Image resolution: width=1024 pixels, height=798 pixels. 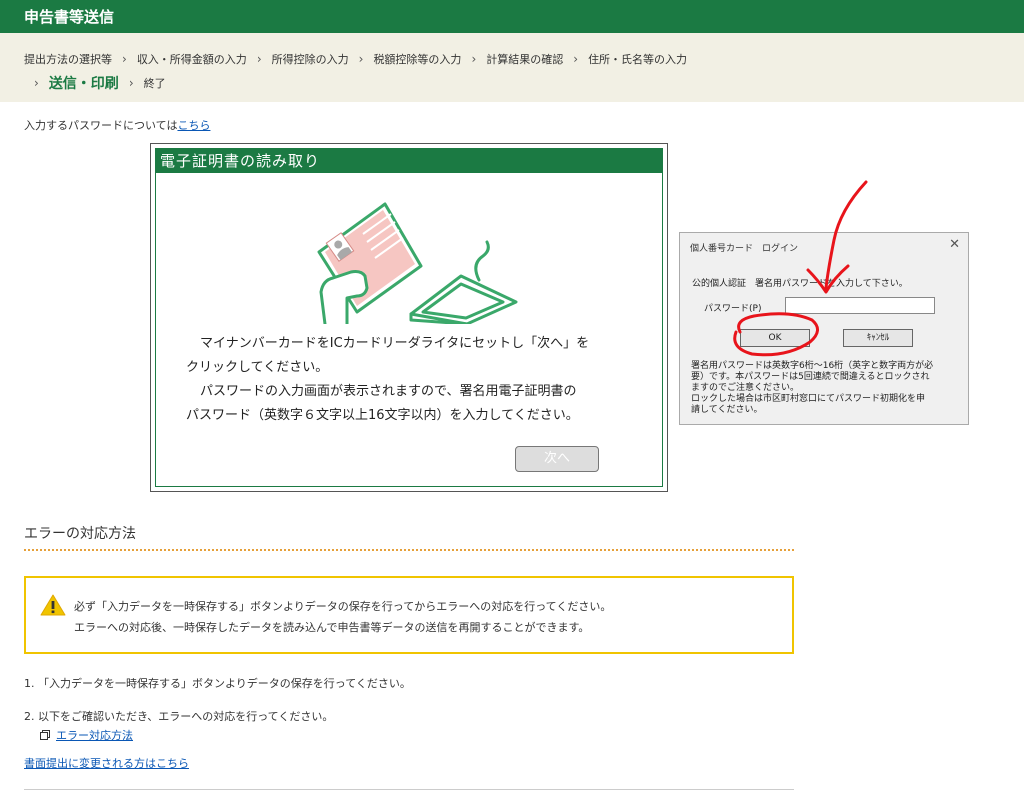 I want to click on instruction-line: パスワードの入力画面が表示されますので、署名用電子証明書の, so click(x=388, y=391).